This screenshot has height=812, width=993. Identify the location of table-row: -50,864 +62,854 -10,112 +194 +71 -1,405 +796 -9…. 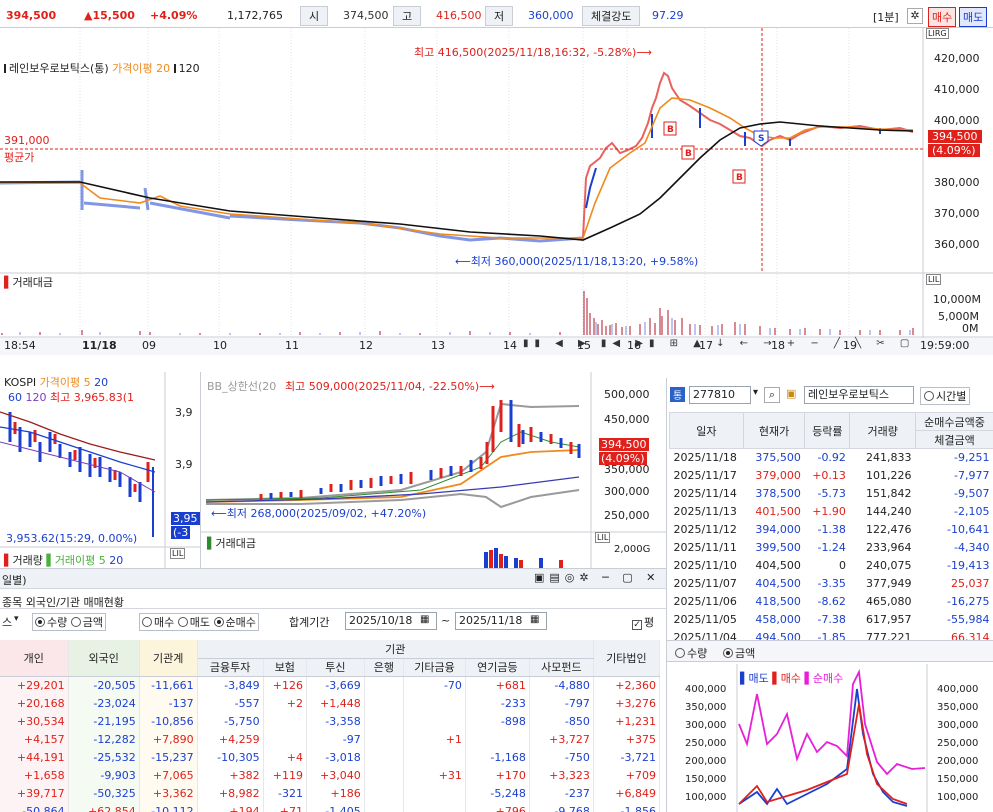
(330, 807).